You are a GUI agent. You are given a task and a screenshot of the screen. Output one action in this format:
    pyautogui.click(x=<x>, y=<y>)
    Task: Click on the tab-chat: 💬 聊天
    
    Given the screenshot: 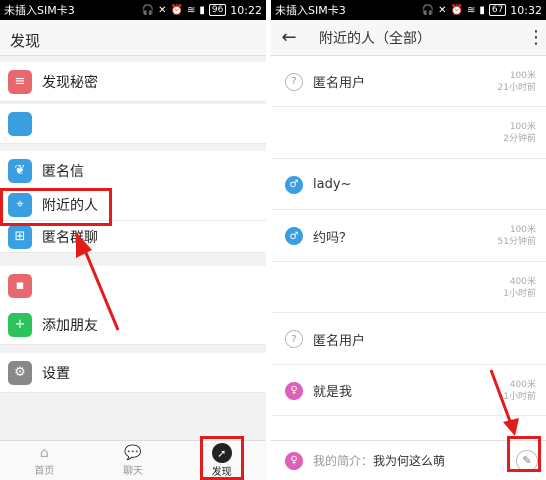 What is the action you would take?
    pyautogui.click(x=133, y=460)
    